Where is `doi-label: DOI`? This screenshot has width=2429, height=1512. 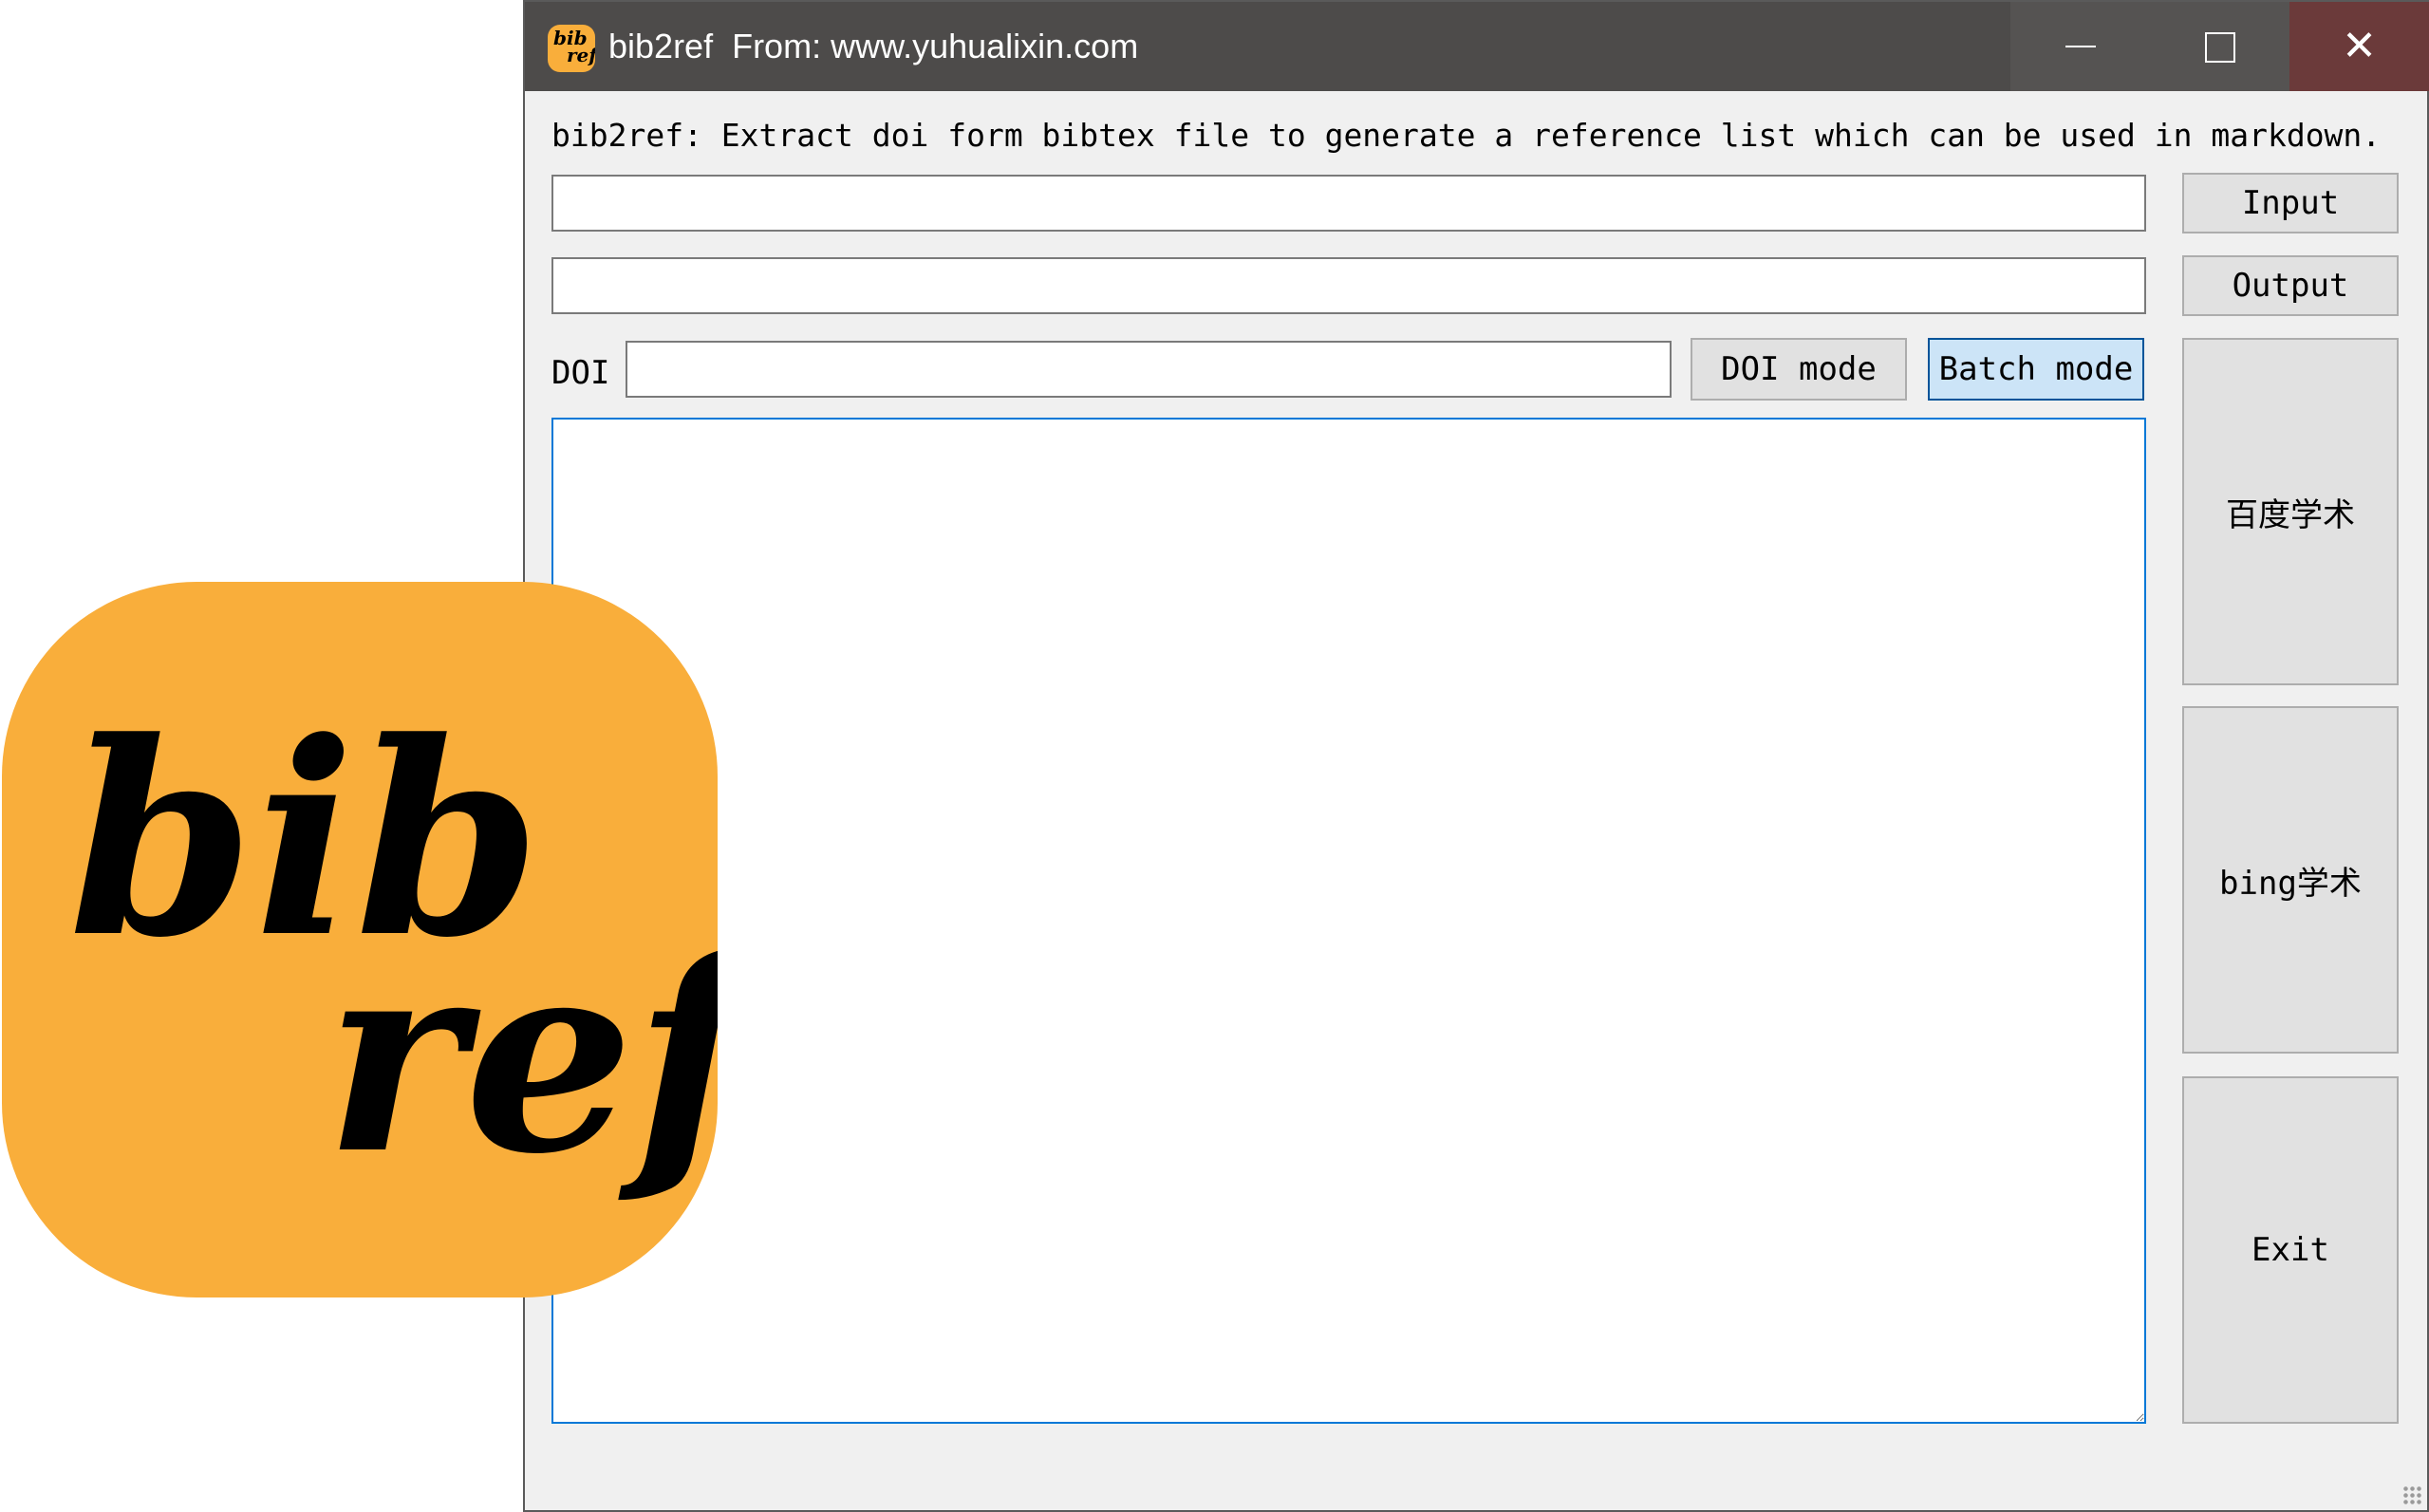
doi-label: DOI is located at coordinates (580, 373).